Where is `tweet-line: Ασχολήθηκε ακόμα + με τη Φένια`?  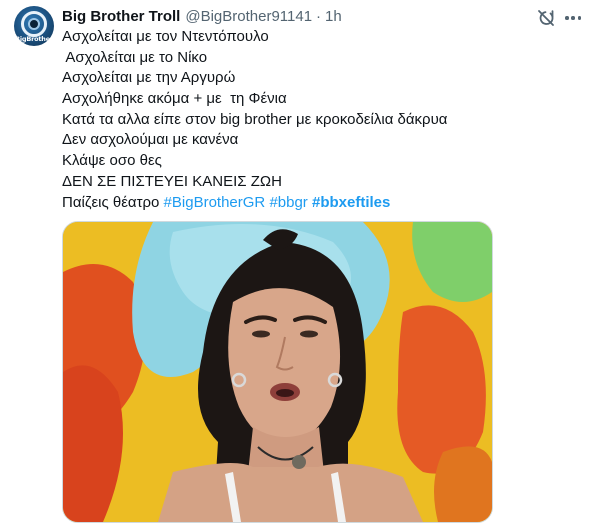 tweet-line: Ασχολήθηκε ακόμα + με τη Φένια is located at coordinates (174, 99).